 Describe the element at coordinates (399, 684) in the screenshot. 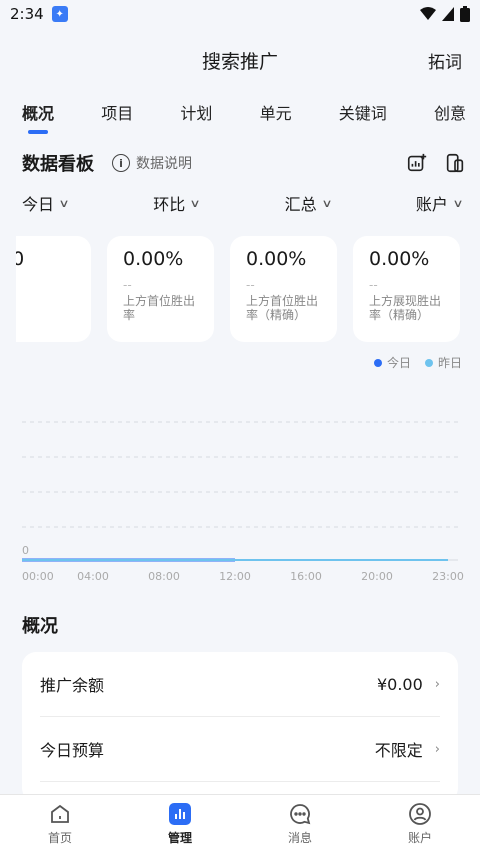

I see `row-value: ¥0.00` at that location.